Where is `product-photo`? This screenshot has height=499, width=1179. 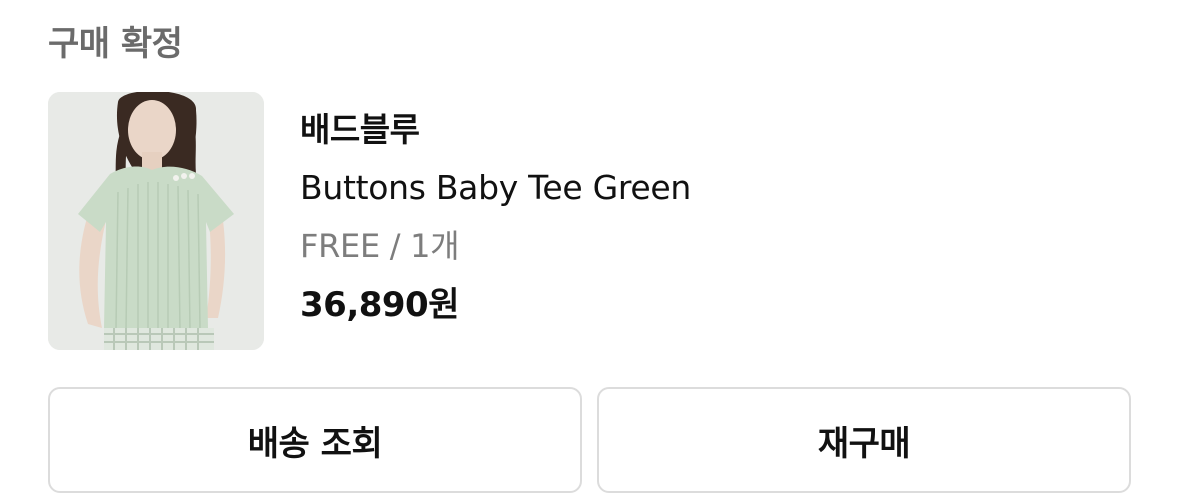
product-photo is located at coordinates (156, 221).